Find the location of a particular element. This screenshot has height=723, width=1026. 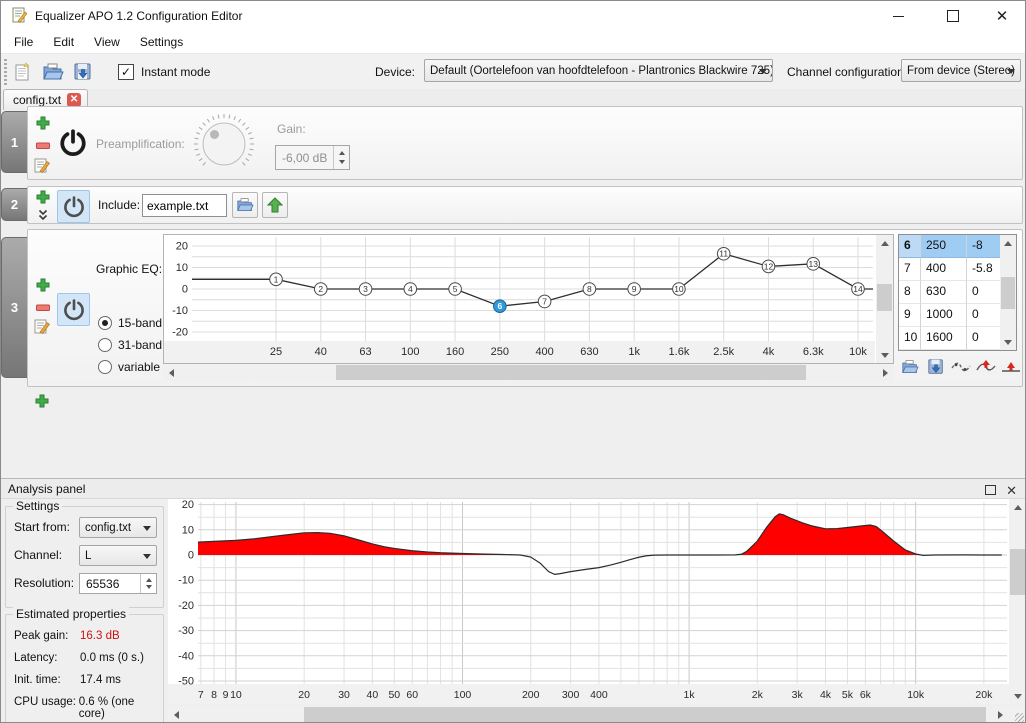

table-row: 7 400 -5.8 is located at coordinates (949, 269).